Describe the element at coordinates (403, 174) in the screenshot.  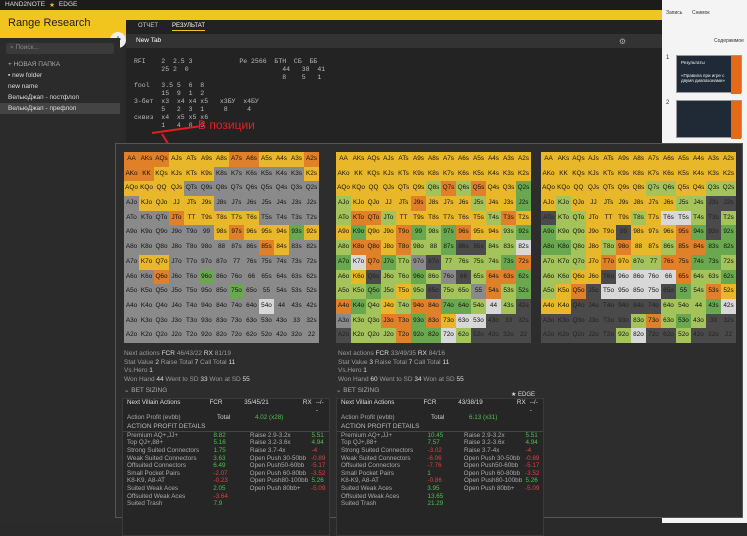
I see `hand-cell: KTs` at that location.